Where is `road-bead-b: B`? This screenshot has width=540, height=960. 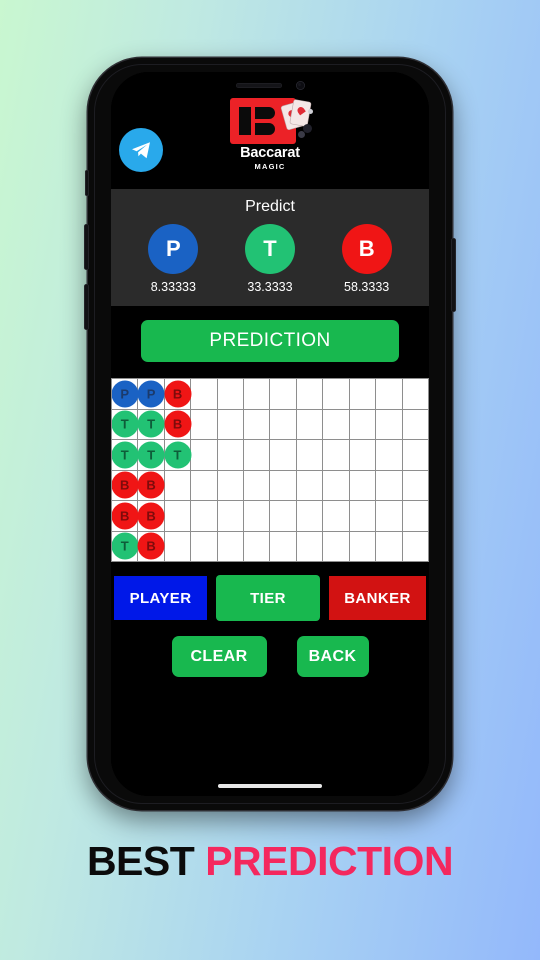
road-bead-b: B is located at coordinates (151, 516).